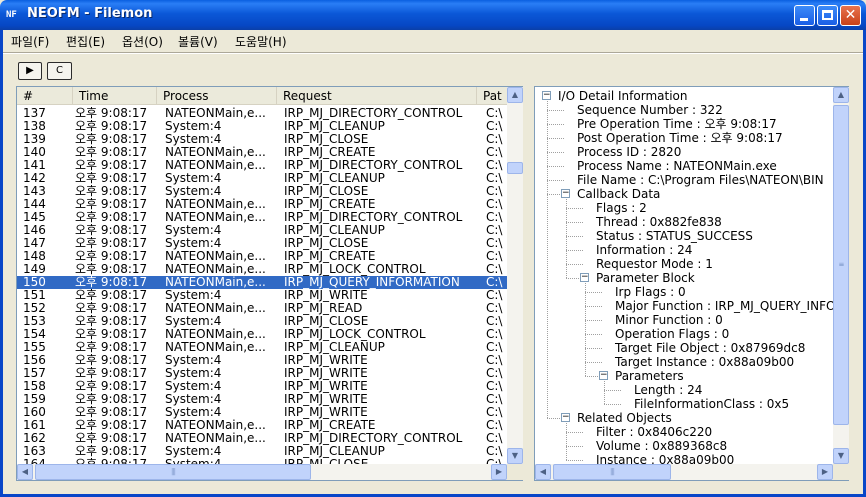 This screenshot has height=497, width=866. What do you see at coordinates (644, 250) in the screenshot?
I see `tree-node: Information : 24` at bounding box center [644, 250].